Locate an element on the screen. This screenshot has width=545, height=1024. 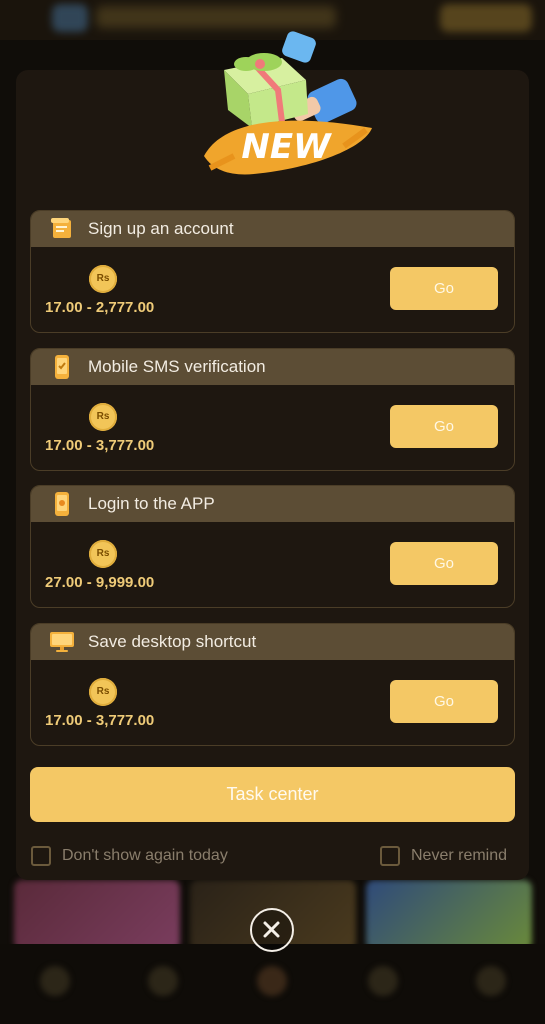
dont-show-today-label: Don't show again today is located at coordinates (145, 855).